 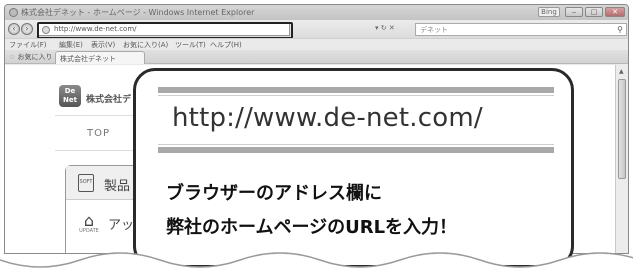 What do you see at coordinates (145, 45) in the screenshot?
I see `menu-favorites: お気に入り(A)` at bounding box center [145, 45].